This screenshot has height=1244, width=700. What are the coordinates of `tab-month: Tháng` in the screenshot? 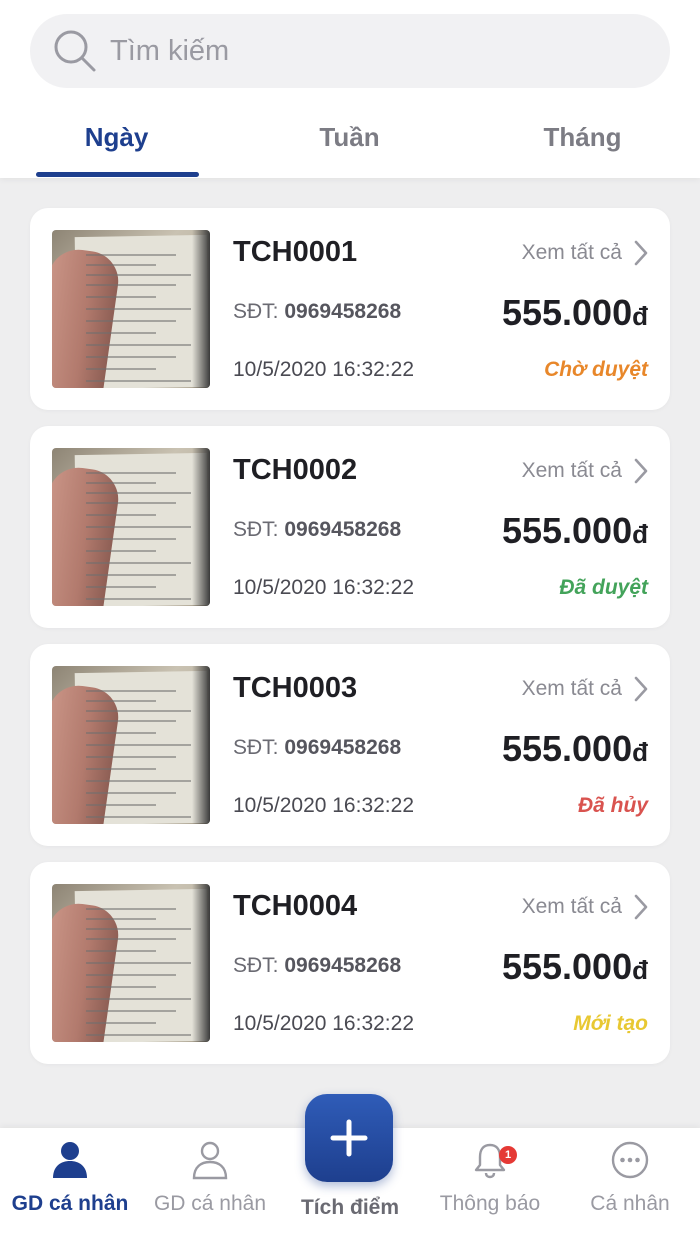 It's located at (582, 139).